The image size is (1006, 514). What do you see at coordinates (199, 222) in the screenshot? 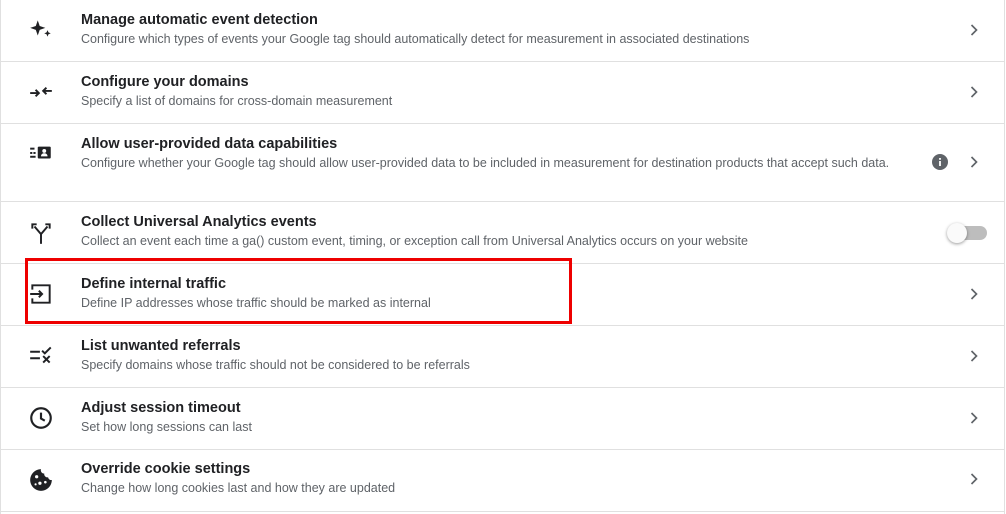
I see `row-title: Collect Universal Analytics events` at bounding box center [199, 222].